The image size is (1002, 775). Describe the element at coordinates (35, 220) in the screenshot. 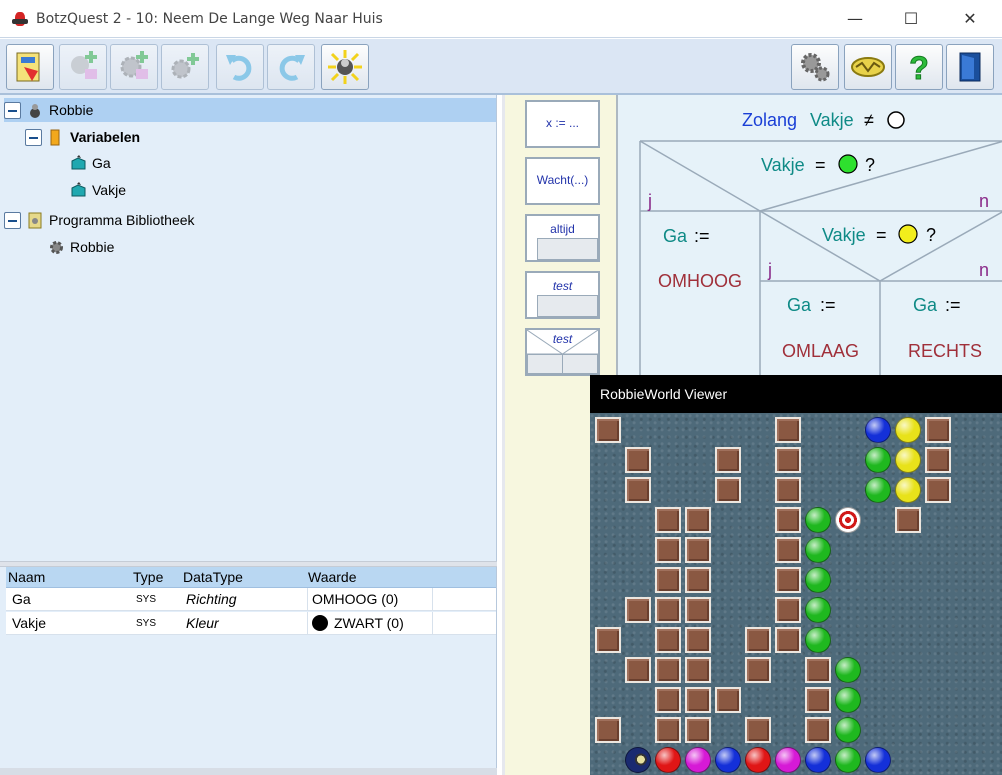

I see `library-icon` at that location.